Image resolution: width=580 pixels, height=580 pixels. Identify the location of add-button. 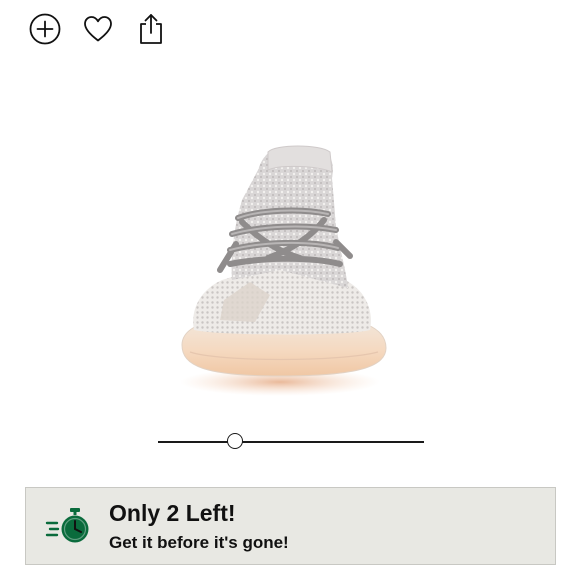
(45, 29).